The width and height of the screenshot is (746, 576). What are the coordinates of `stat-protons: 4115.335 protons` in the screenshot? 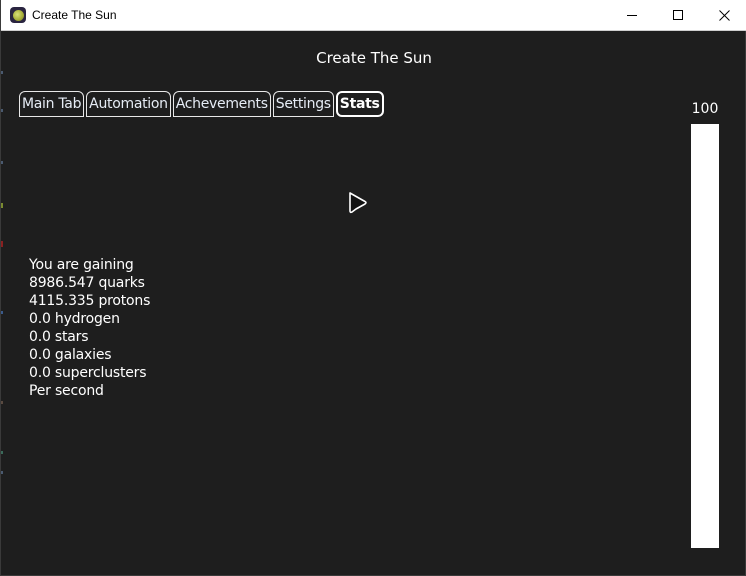 It's located at (90, 301).